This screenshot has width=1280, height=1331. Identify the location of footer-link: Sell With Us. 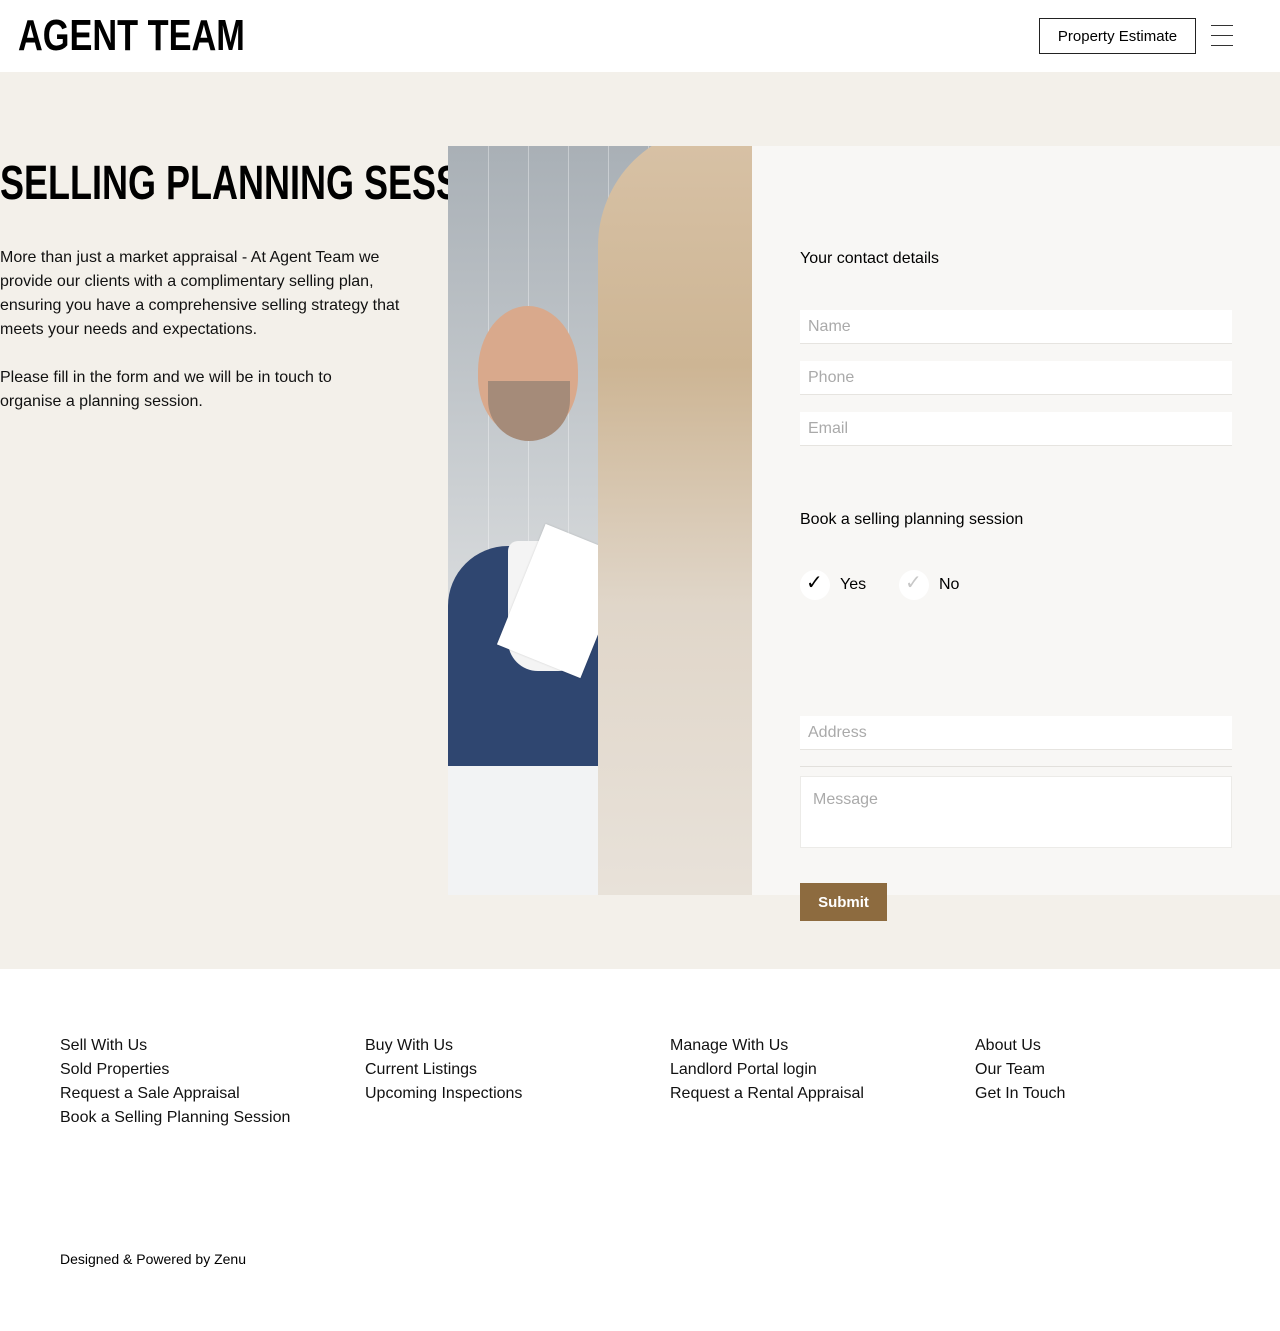
(175, 1046).